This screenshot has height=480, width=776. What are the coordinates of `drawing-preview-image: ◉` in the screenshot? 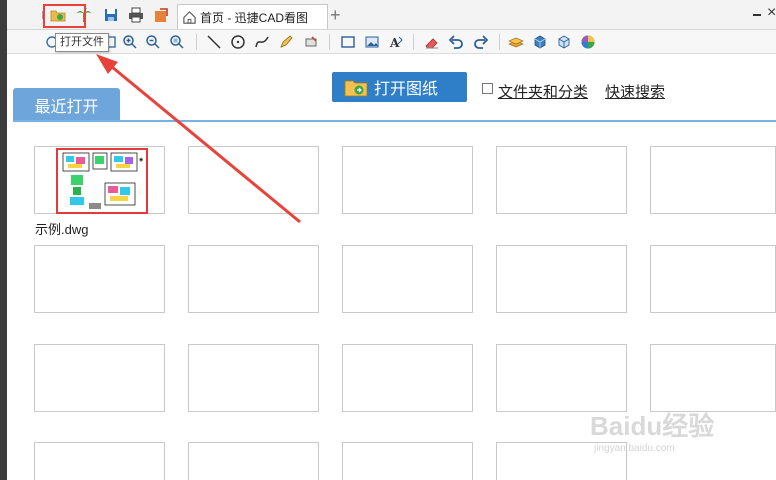 It's located at (102, 181).